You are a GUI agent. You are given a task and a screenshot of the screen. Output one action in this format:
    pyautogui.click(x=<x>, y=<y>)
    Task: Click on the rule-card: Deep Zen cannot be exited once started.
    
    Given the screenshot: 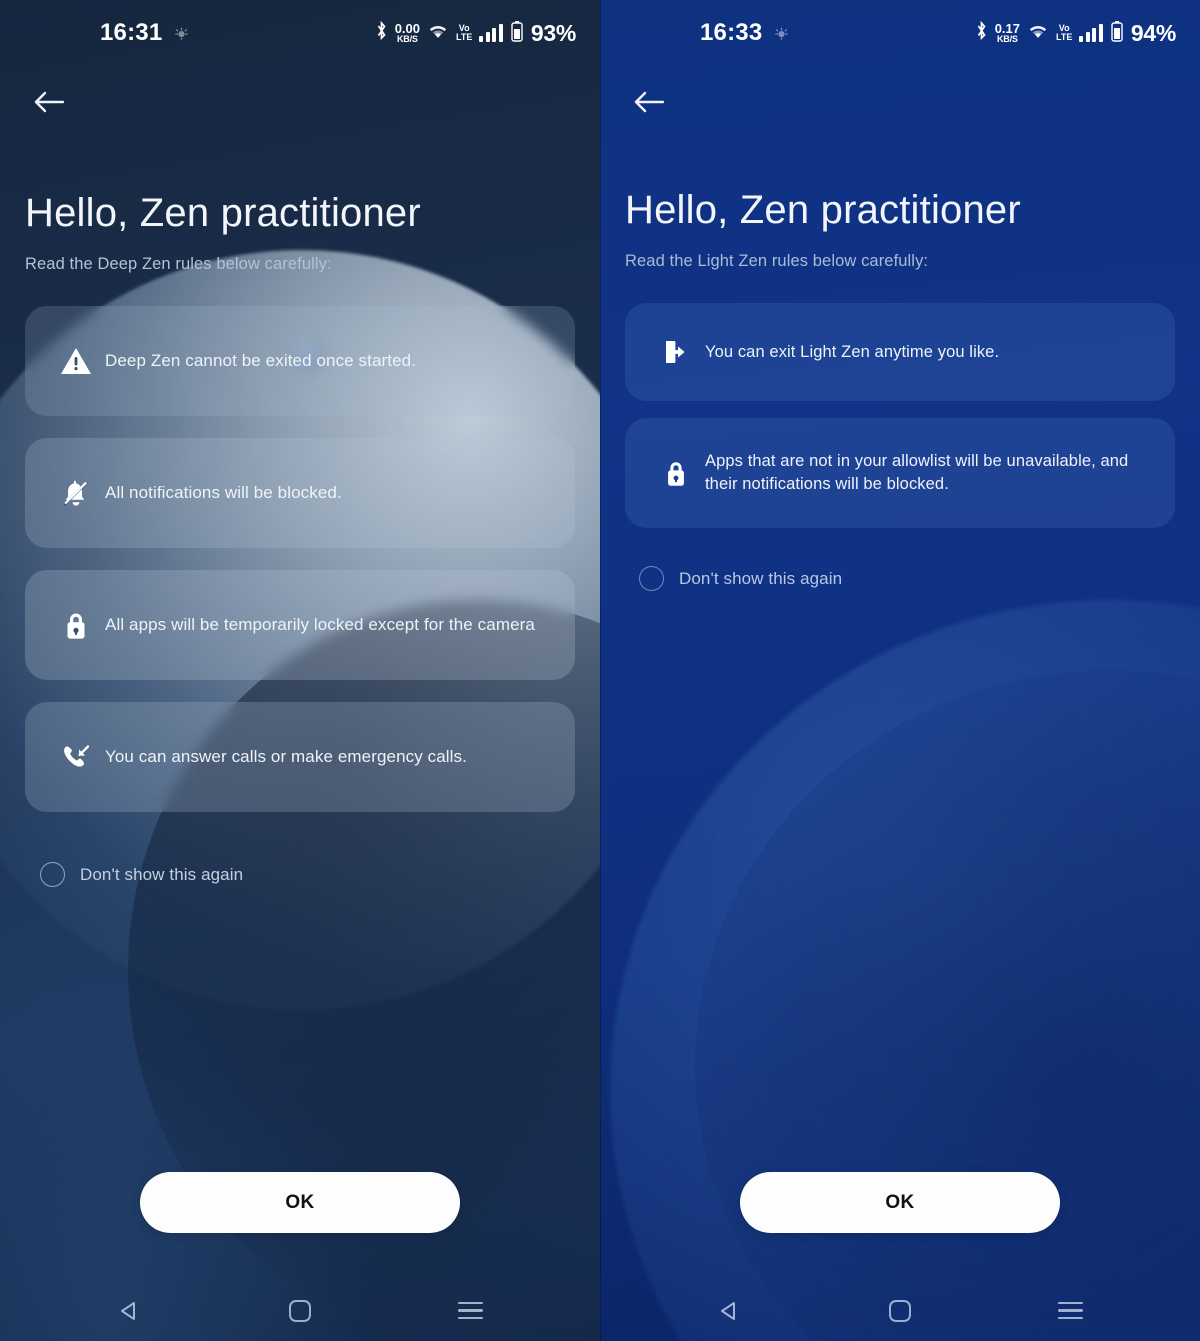 What is the action you would take?
    pyautogui.click(x=300, y=361)
    